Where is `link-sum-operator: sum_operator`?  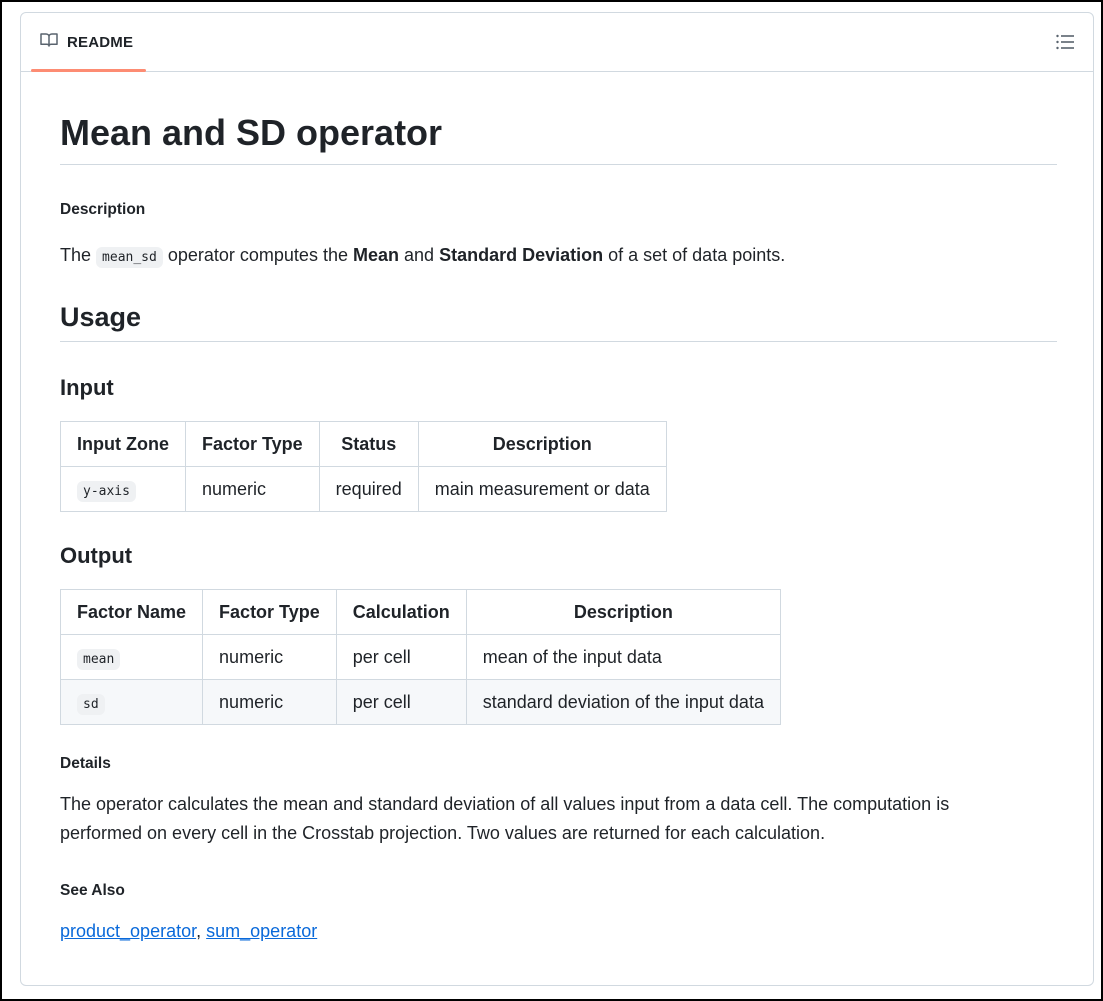
link-sum-operator: sum_operator is located at coordinates (261, 931).